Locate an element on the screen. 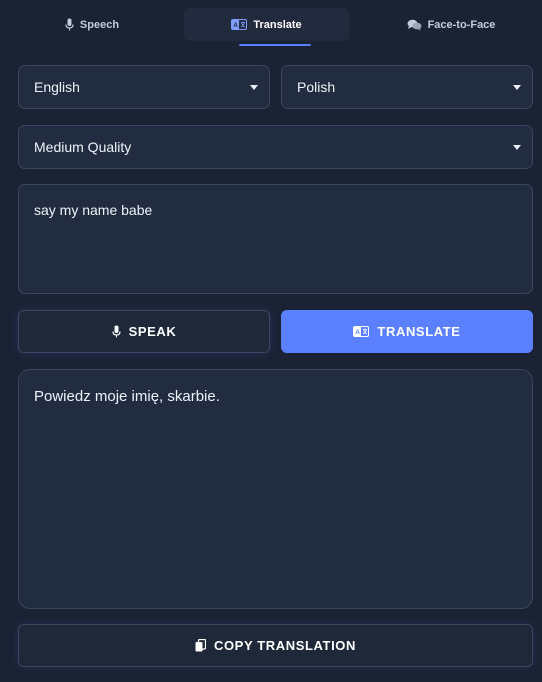  translation-text: Powiedz moje imię, skarbie. is located at coordinates (127, 396).